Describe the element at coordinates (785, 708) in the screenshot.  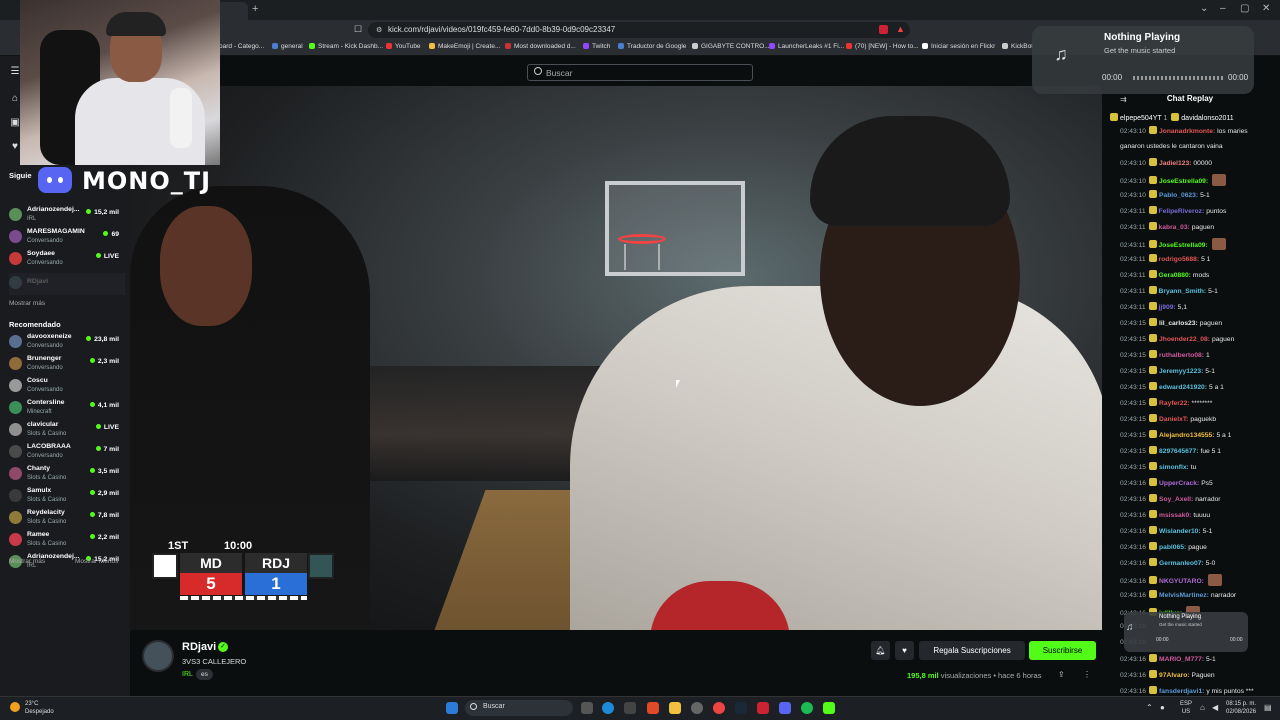
I see `discord-icon` at that location.